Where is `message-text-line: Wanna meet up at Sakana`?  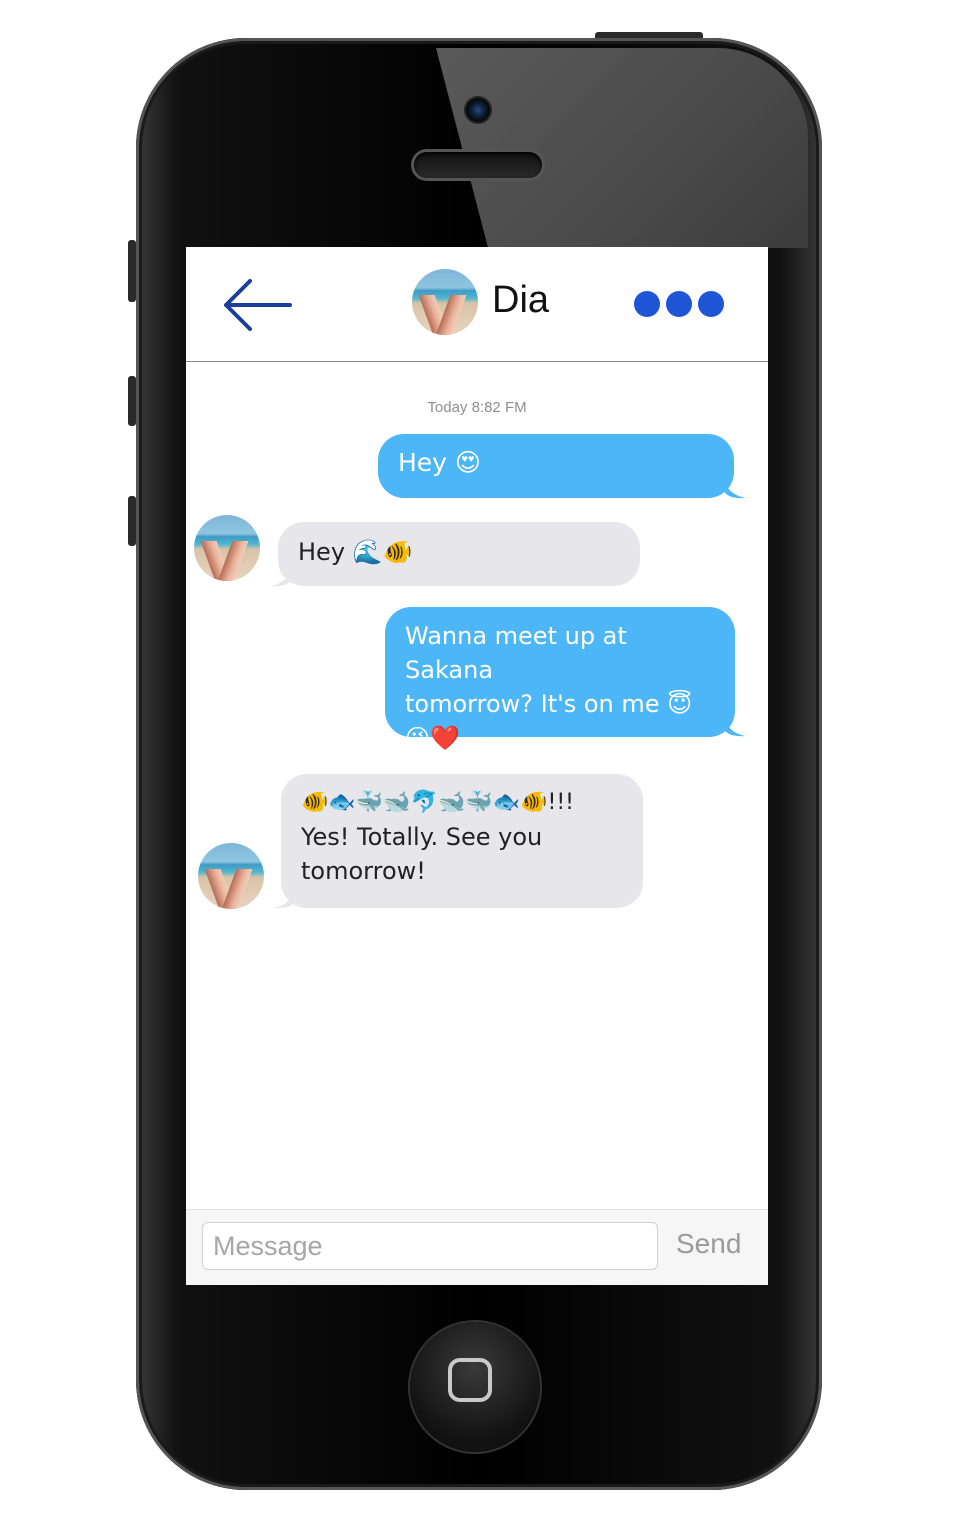
message-text-line: Wanna meet up at Sakana is located at coordinates (516, 653).